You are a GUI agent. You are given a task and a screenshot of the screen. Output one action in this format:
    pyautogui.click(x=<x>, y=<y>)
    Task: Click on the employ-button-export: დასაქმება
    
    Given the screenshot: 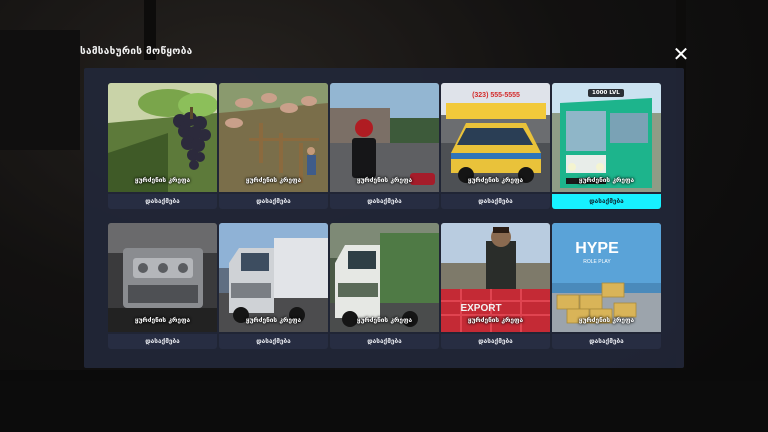 What is the action you would take?
    pyautogui.click(x=495, y=341)
    